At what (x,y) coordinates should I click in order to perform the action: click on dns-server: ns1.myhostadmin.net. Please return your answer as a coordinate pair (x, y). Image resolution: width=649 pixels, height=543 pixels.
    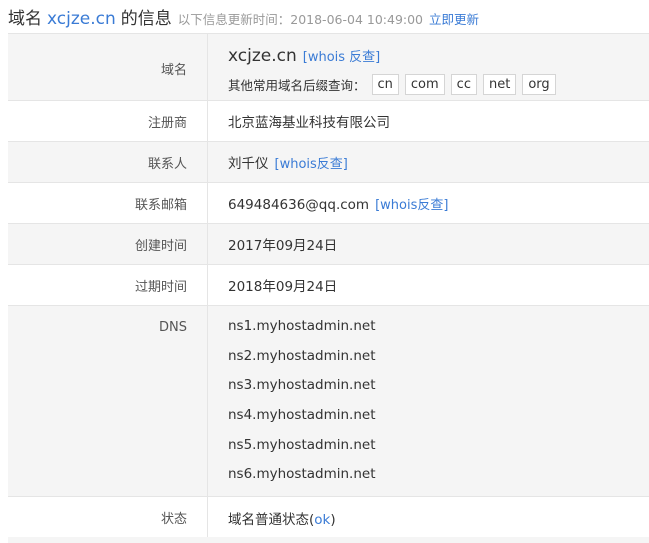
    Looking at the image, I should click on (302, 326).